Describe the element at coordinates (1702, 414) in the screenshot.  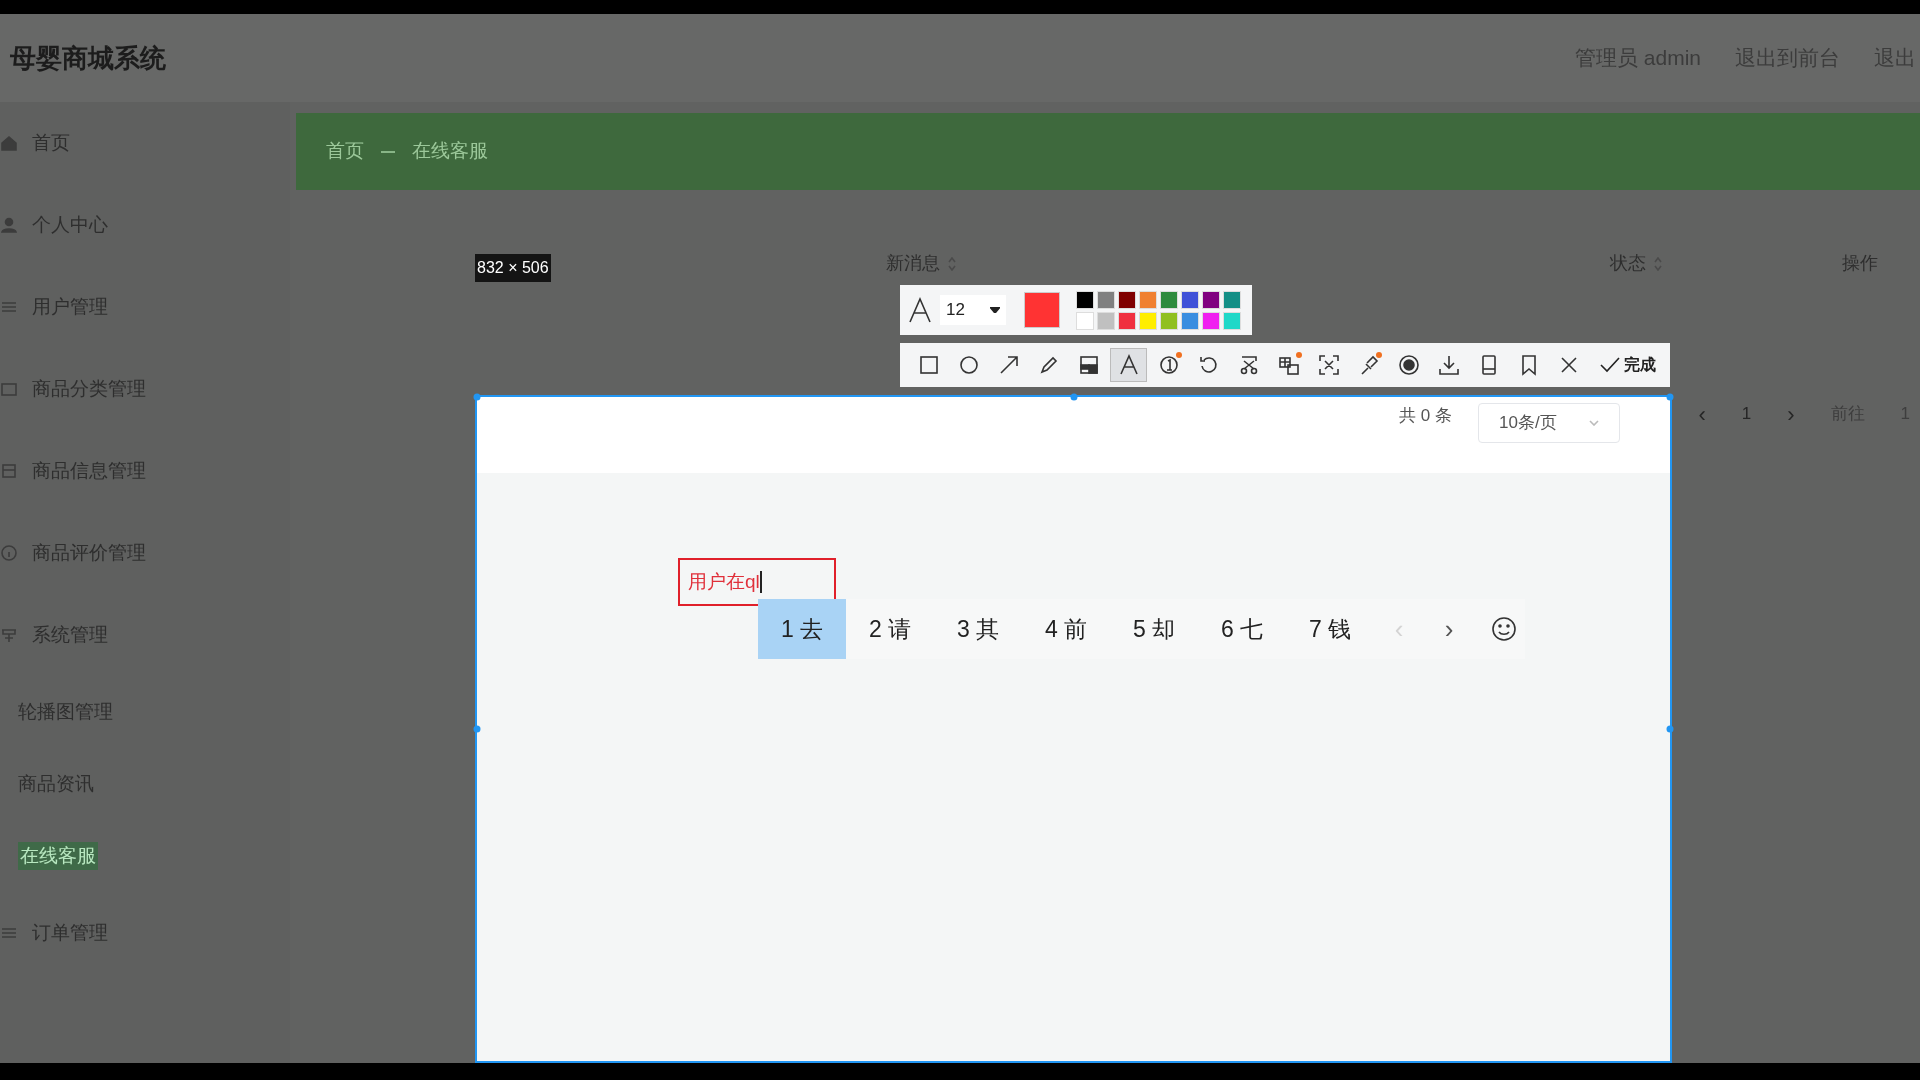
I see `prev-page-button: ‹` at that location.